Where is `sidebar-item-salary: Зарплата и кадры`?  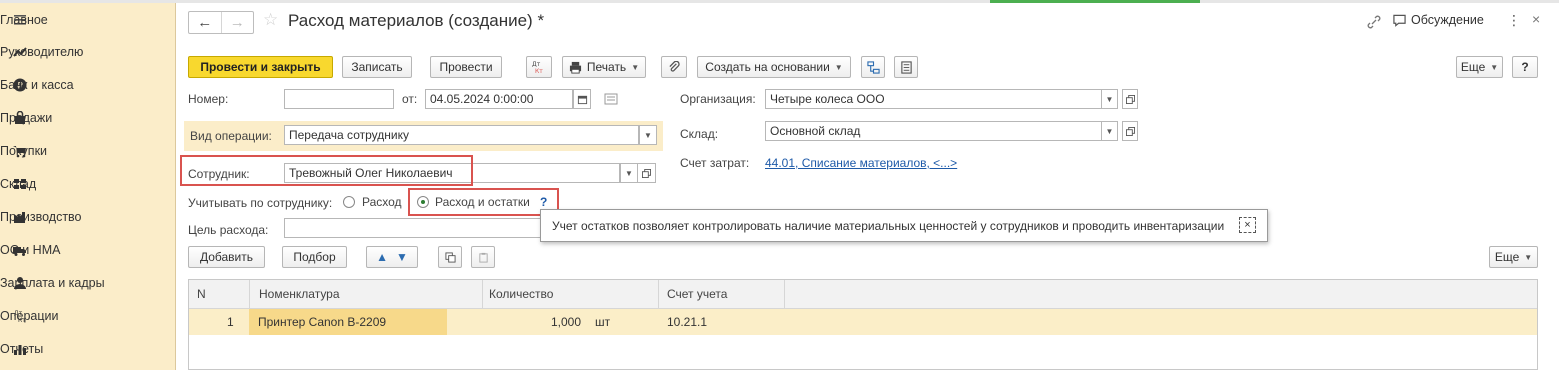 sidebar-item-salary: Зарплата и кадры is located at coordinates (87, 283).